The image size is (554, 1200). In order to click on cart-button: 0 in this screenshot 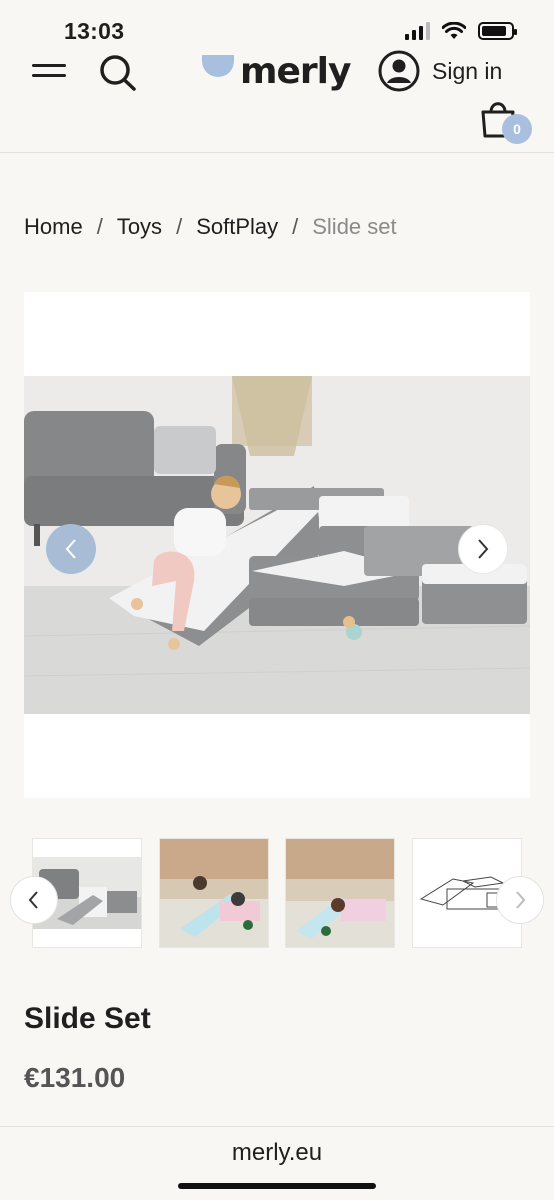, I will do `click(506, 121)`.